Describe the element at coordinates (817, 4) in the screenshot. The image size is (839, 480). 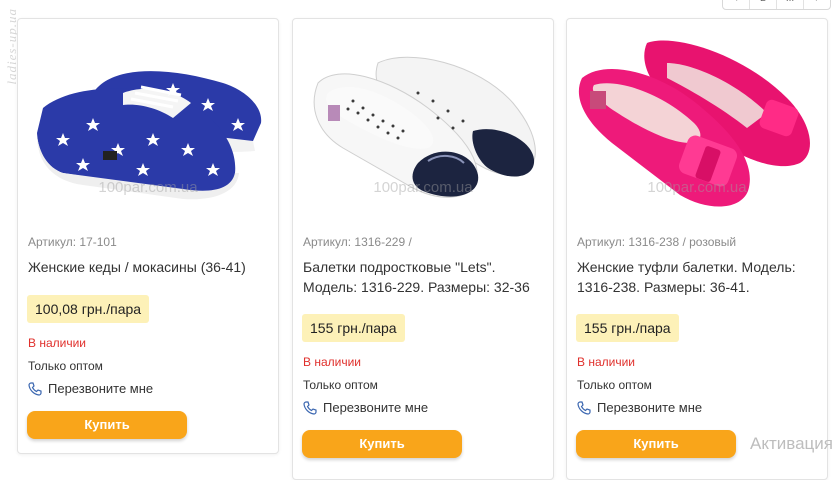
I see `pagination-next: ›` at that location.